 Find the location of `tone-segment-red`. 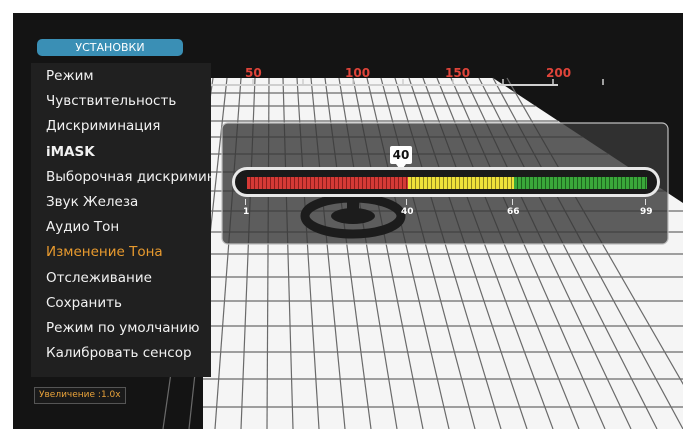

tone-segment-red is located at coordinates (327, 183).